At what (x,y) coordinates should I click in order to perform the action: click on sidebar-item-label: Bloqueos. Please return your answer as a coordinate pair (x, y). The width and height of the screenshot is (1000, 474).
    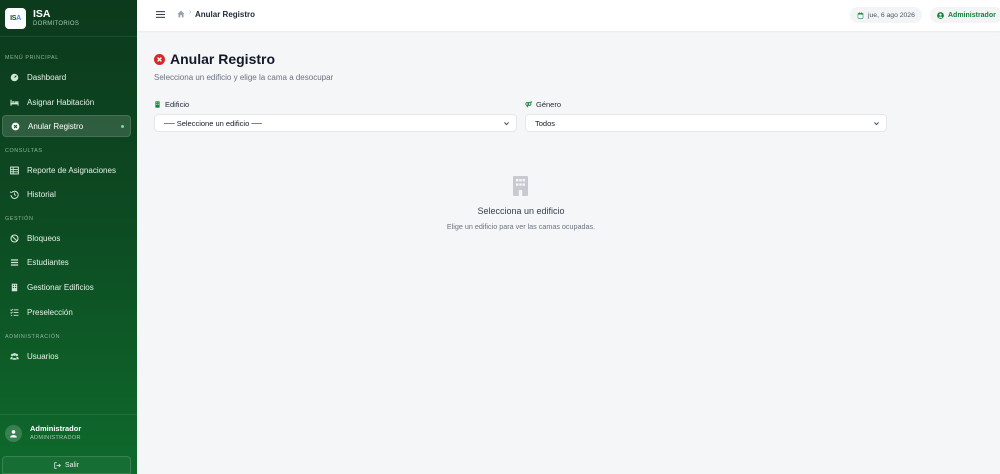
    Looking at the image, I should click on (44, 238).